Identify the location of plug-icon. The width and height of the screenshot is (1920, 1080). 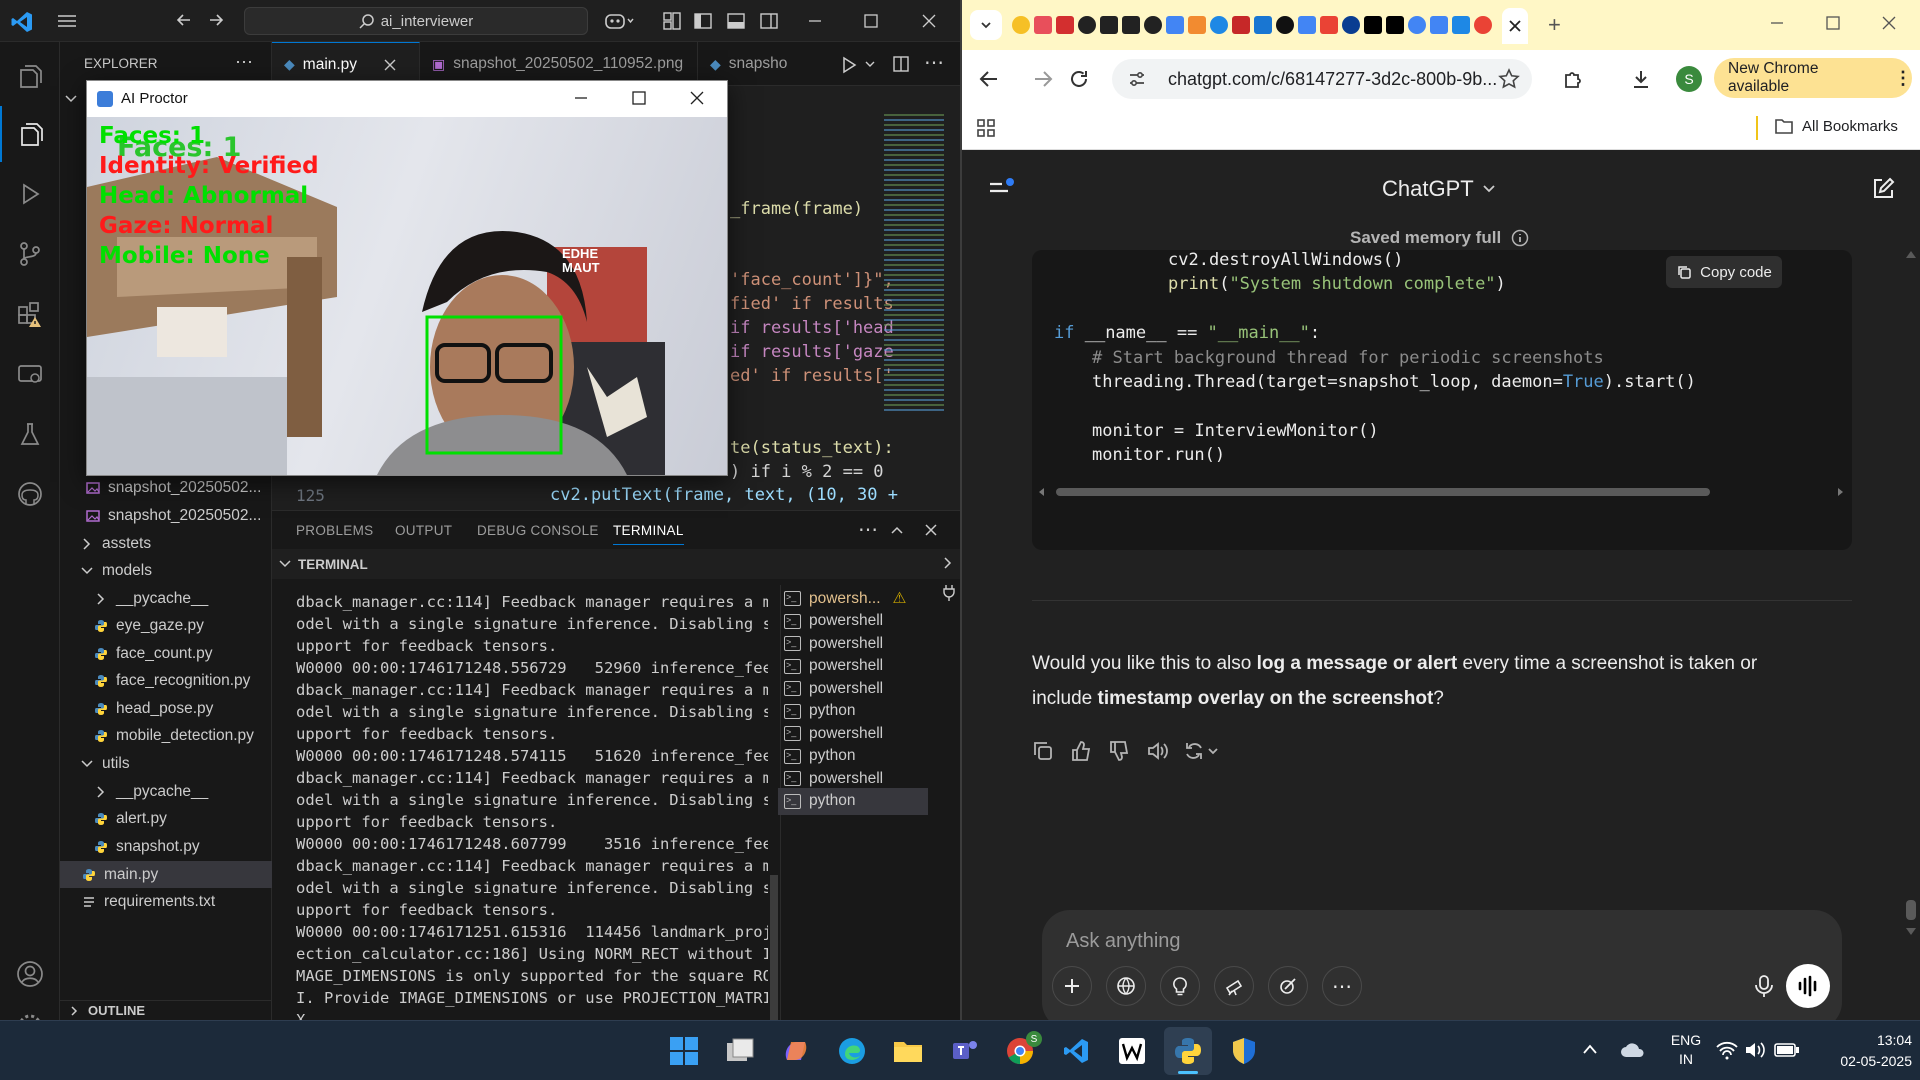
(949, 592).